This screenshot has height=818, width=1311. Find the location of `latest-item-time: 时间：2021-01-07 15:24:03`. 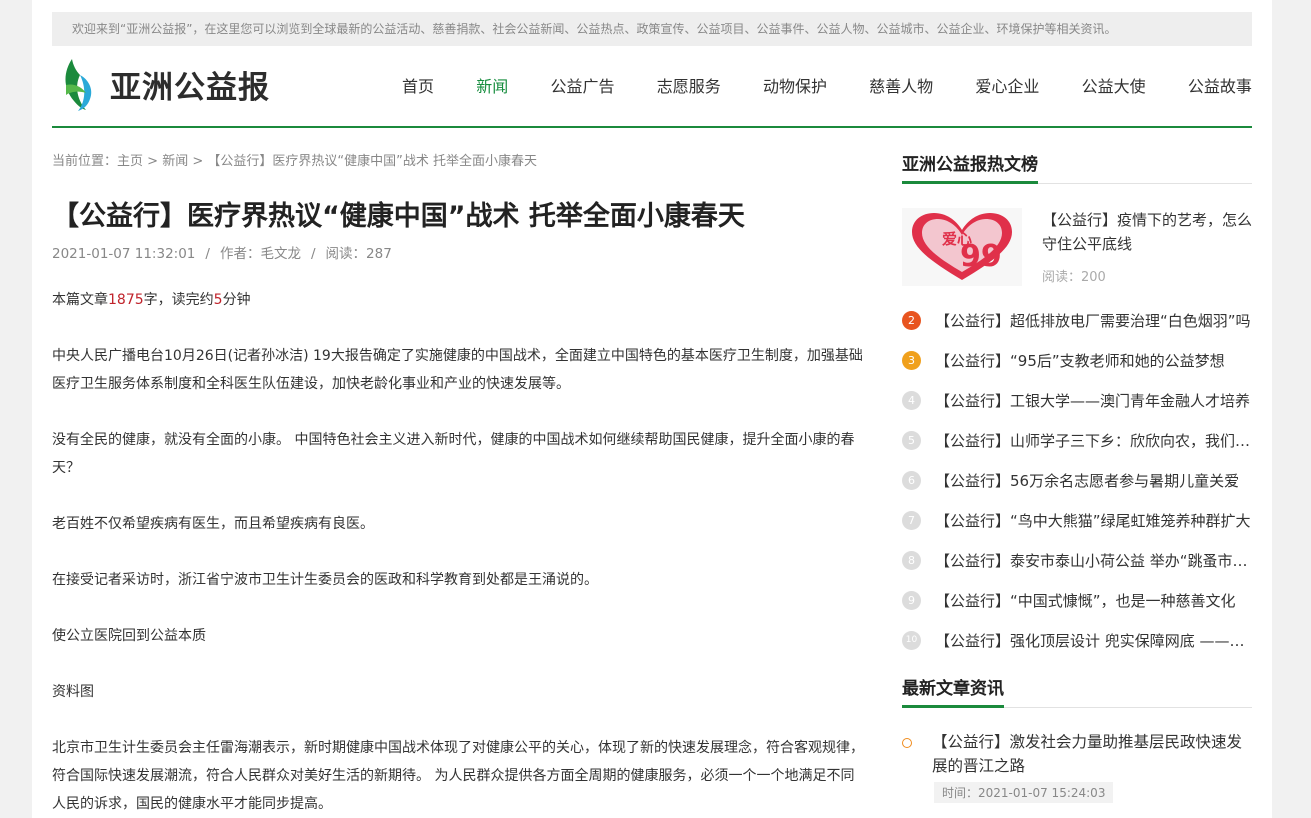

latest-item-time: 时间：2021-01-07 15:24:03 is located at coordinates (1024, 792).